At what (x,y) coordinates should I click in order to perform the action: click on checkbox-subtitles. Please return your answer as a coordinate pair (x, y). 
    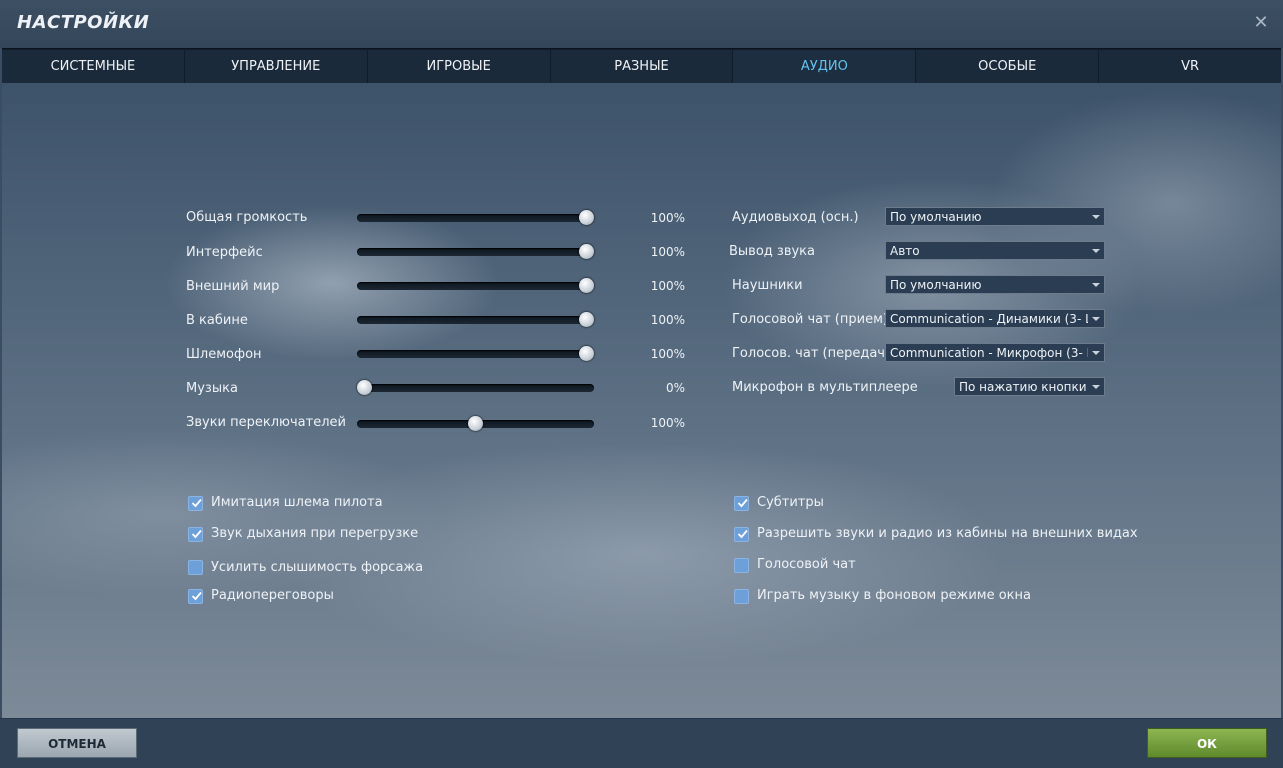
    Looking at the image, I should click on (741, 503).